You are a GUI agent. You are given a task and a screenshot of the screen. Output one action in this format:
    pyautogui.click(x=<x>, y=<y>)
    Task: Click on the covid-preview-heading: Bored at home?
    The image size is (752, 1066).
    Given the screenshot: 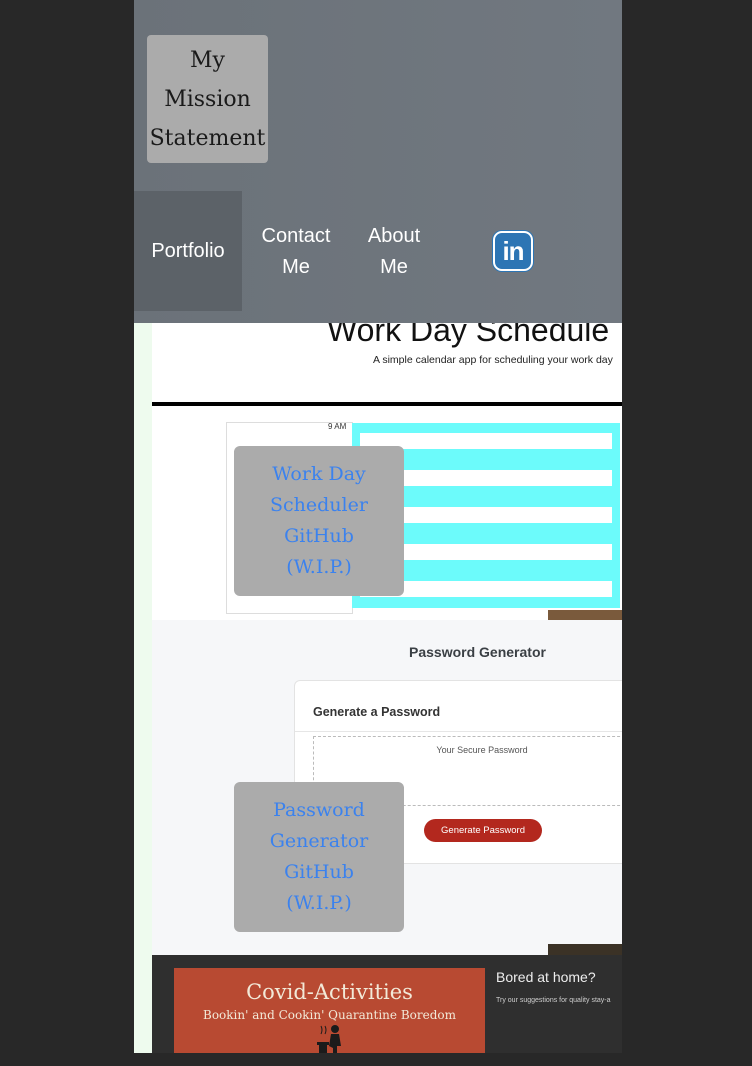 What is the action you would take?
    pyautogui.click(x=546, y=977)
    